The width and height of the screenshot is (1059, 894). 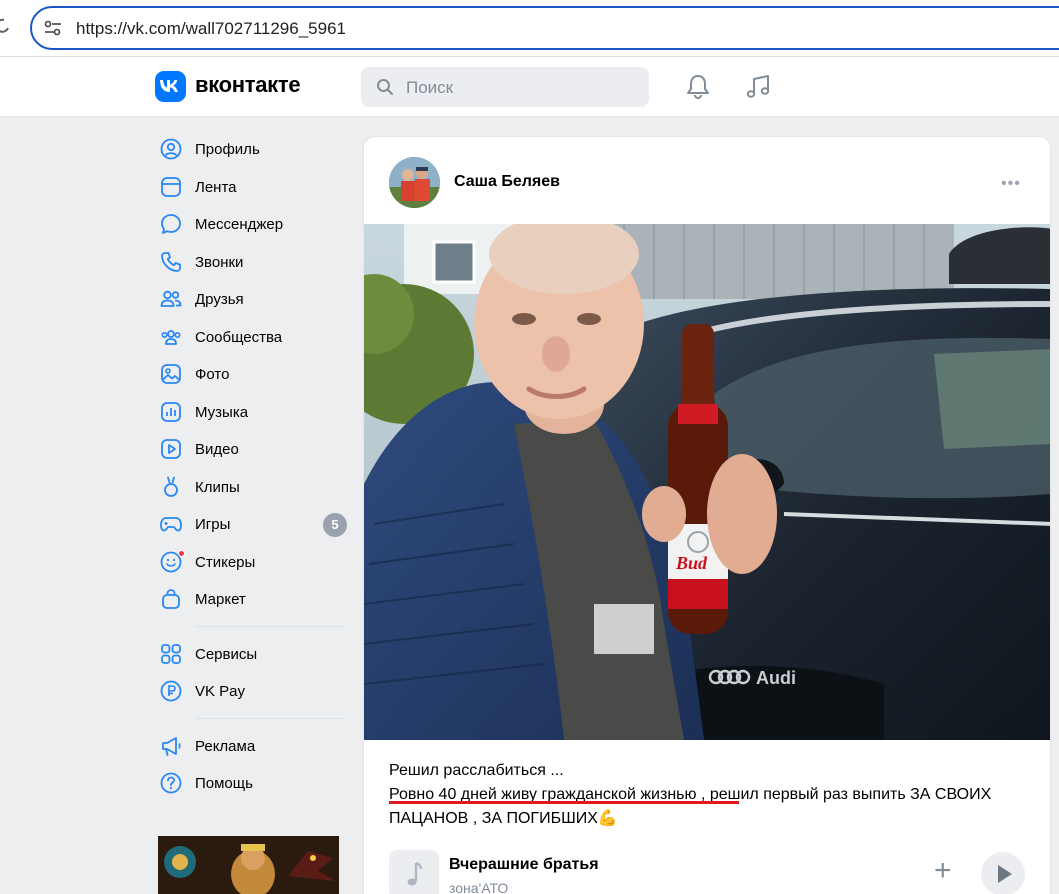 What do you see at coordinates (211, 29) in the screenshot?
I see `url-text: https://vk.com/wall702711296_5961` at bounding box center [211, 29].